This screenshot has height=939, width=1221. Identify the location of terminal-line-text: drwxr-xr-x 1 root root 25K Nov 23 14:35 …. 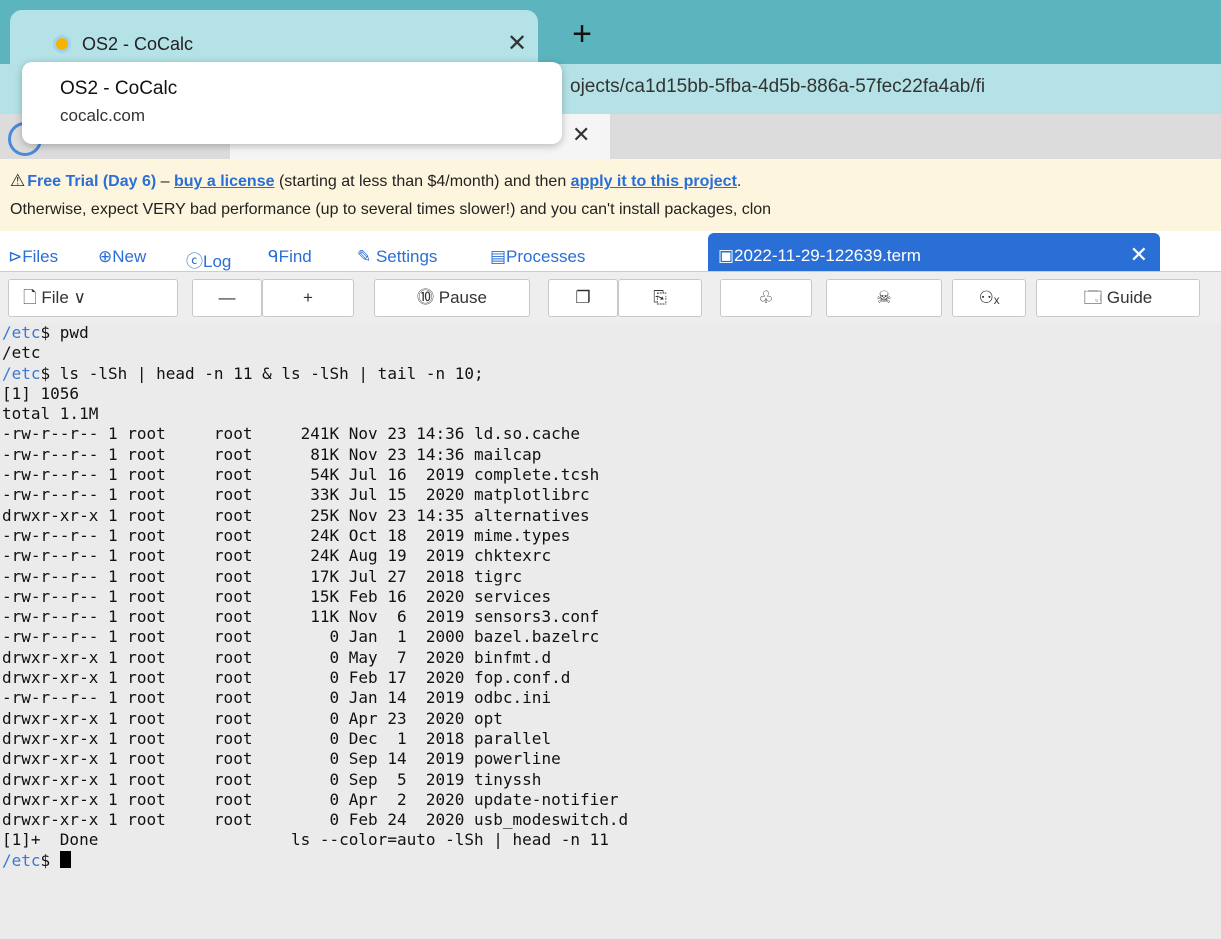
(296, 515).